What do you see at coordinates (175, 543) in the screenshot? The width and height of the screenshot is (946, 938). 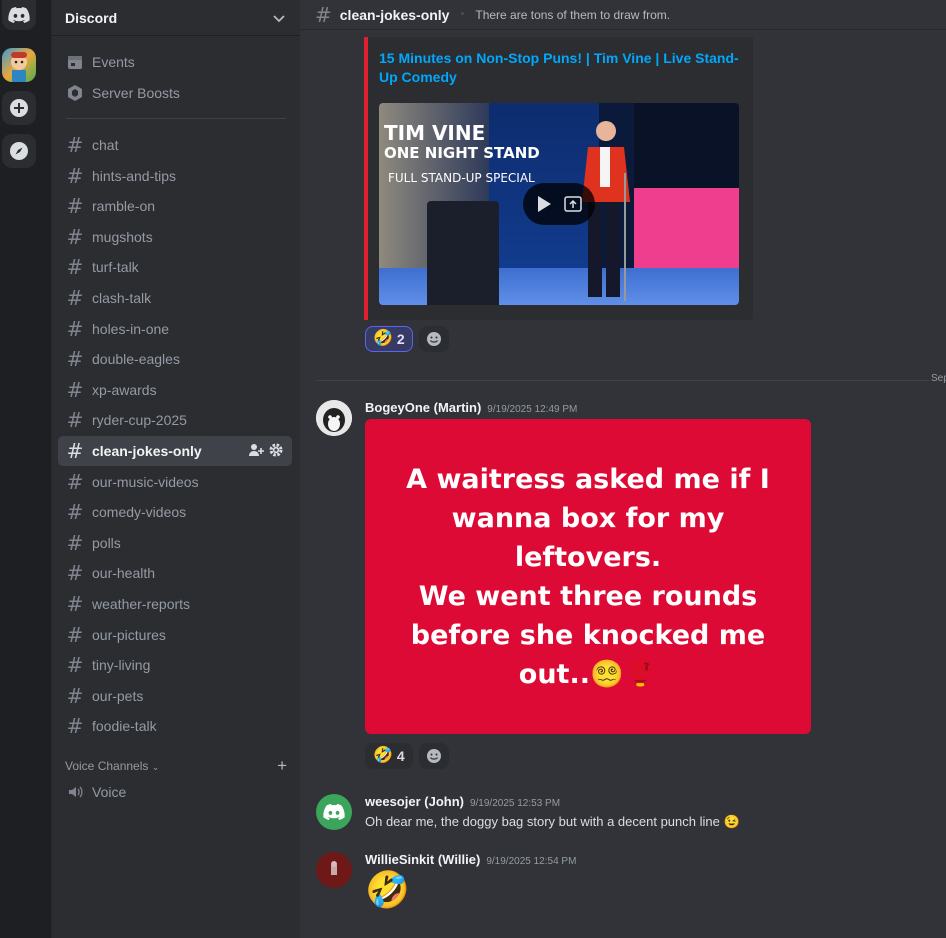 I see `sidebar-item-polls: # polls` at bounding box center [175, 543].